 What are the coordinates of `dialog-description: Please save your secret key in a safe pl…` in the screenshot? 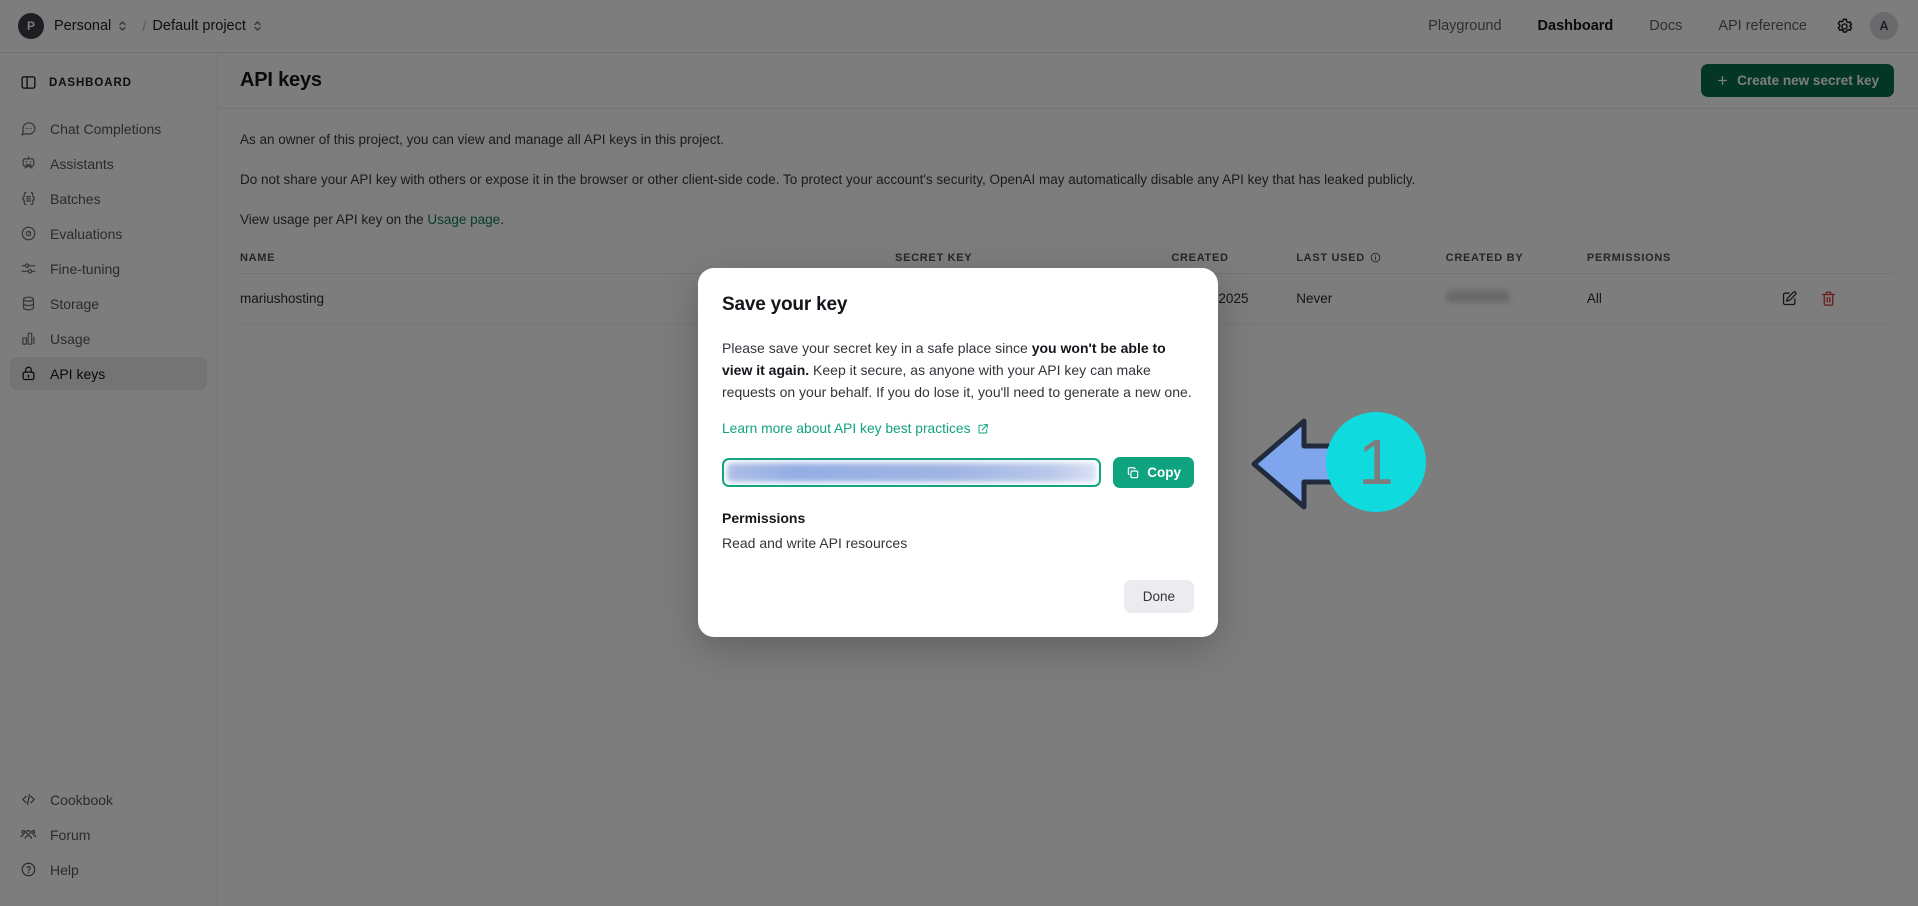 It's located at (958, 370).